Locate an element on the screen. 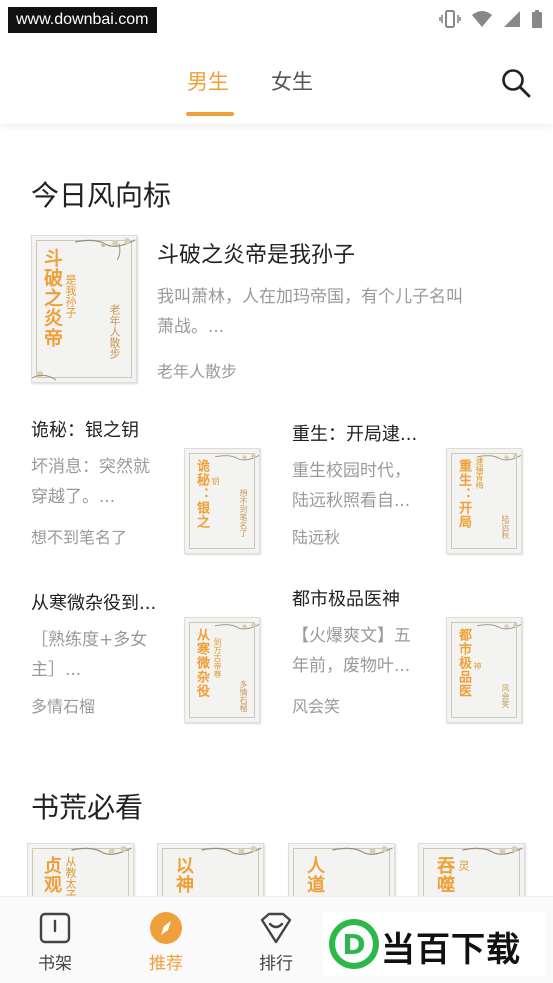 This screenshot has height=983, width=553. tab-female: 女生 is located at coordinates (292, 81).